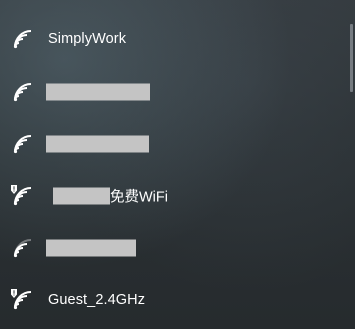 This screenshot has height=329, width=355. I want to click on network-ssid: Guest_2.4GHz, so click(97, 300).